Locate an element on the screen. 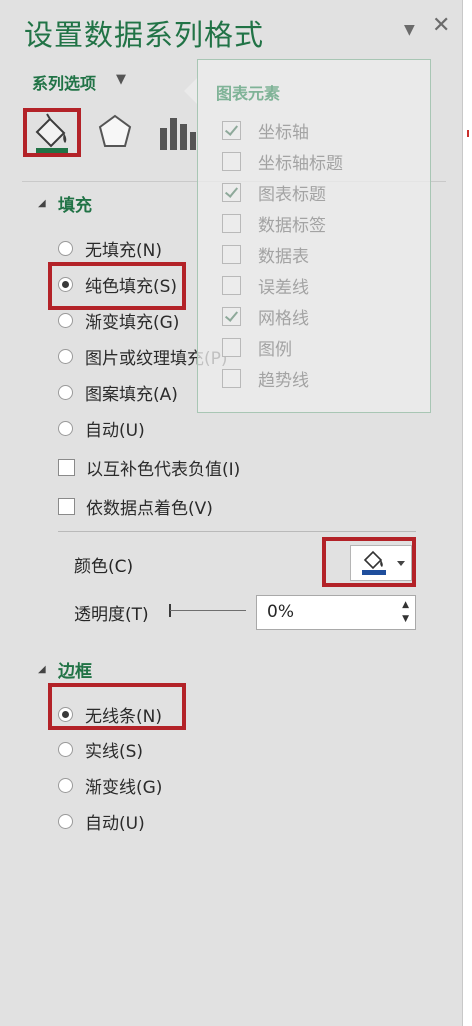 This screenshot has width=472, height=1026. error-bars-label: 误差线 is located at coordinates (283, 287).